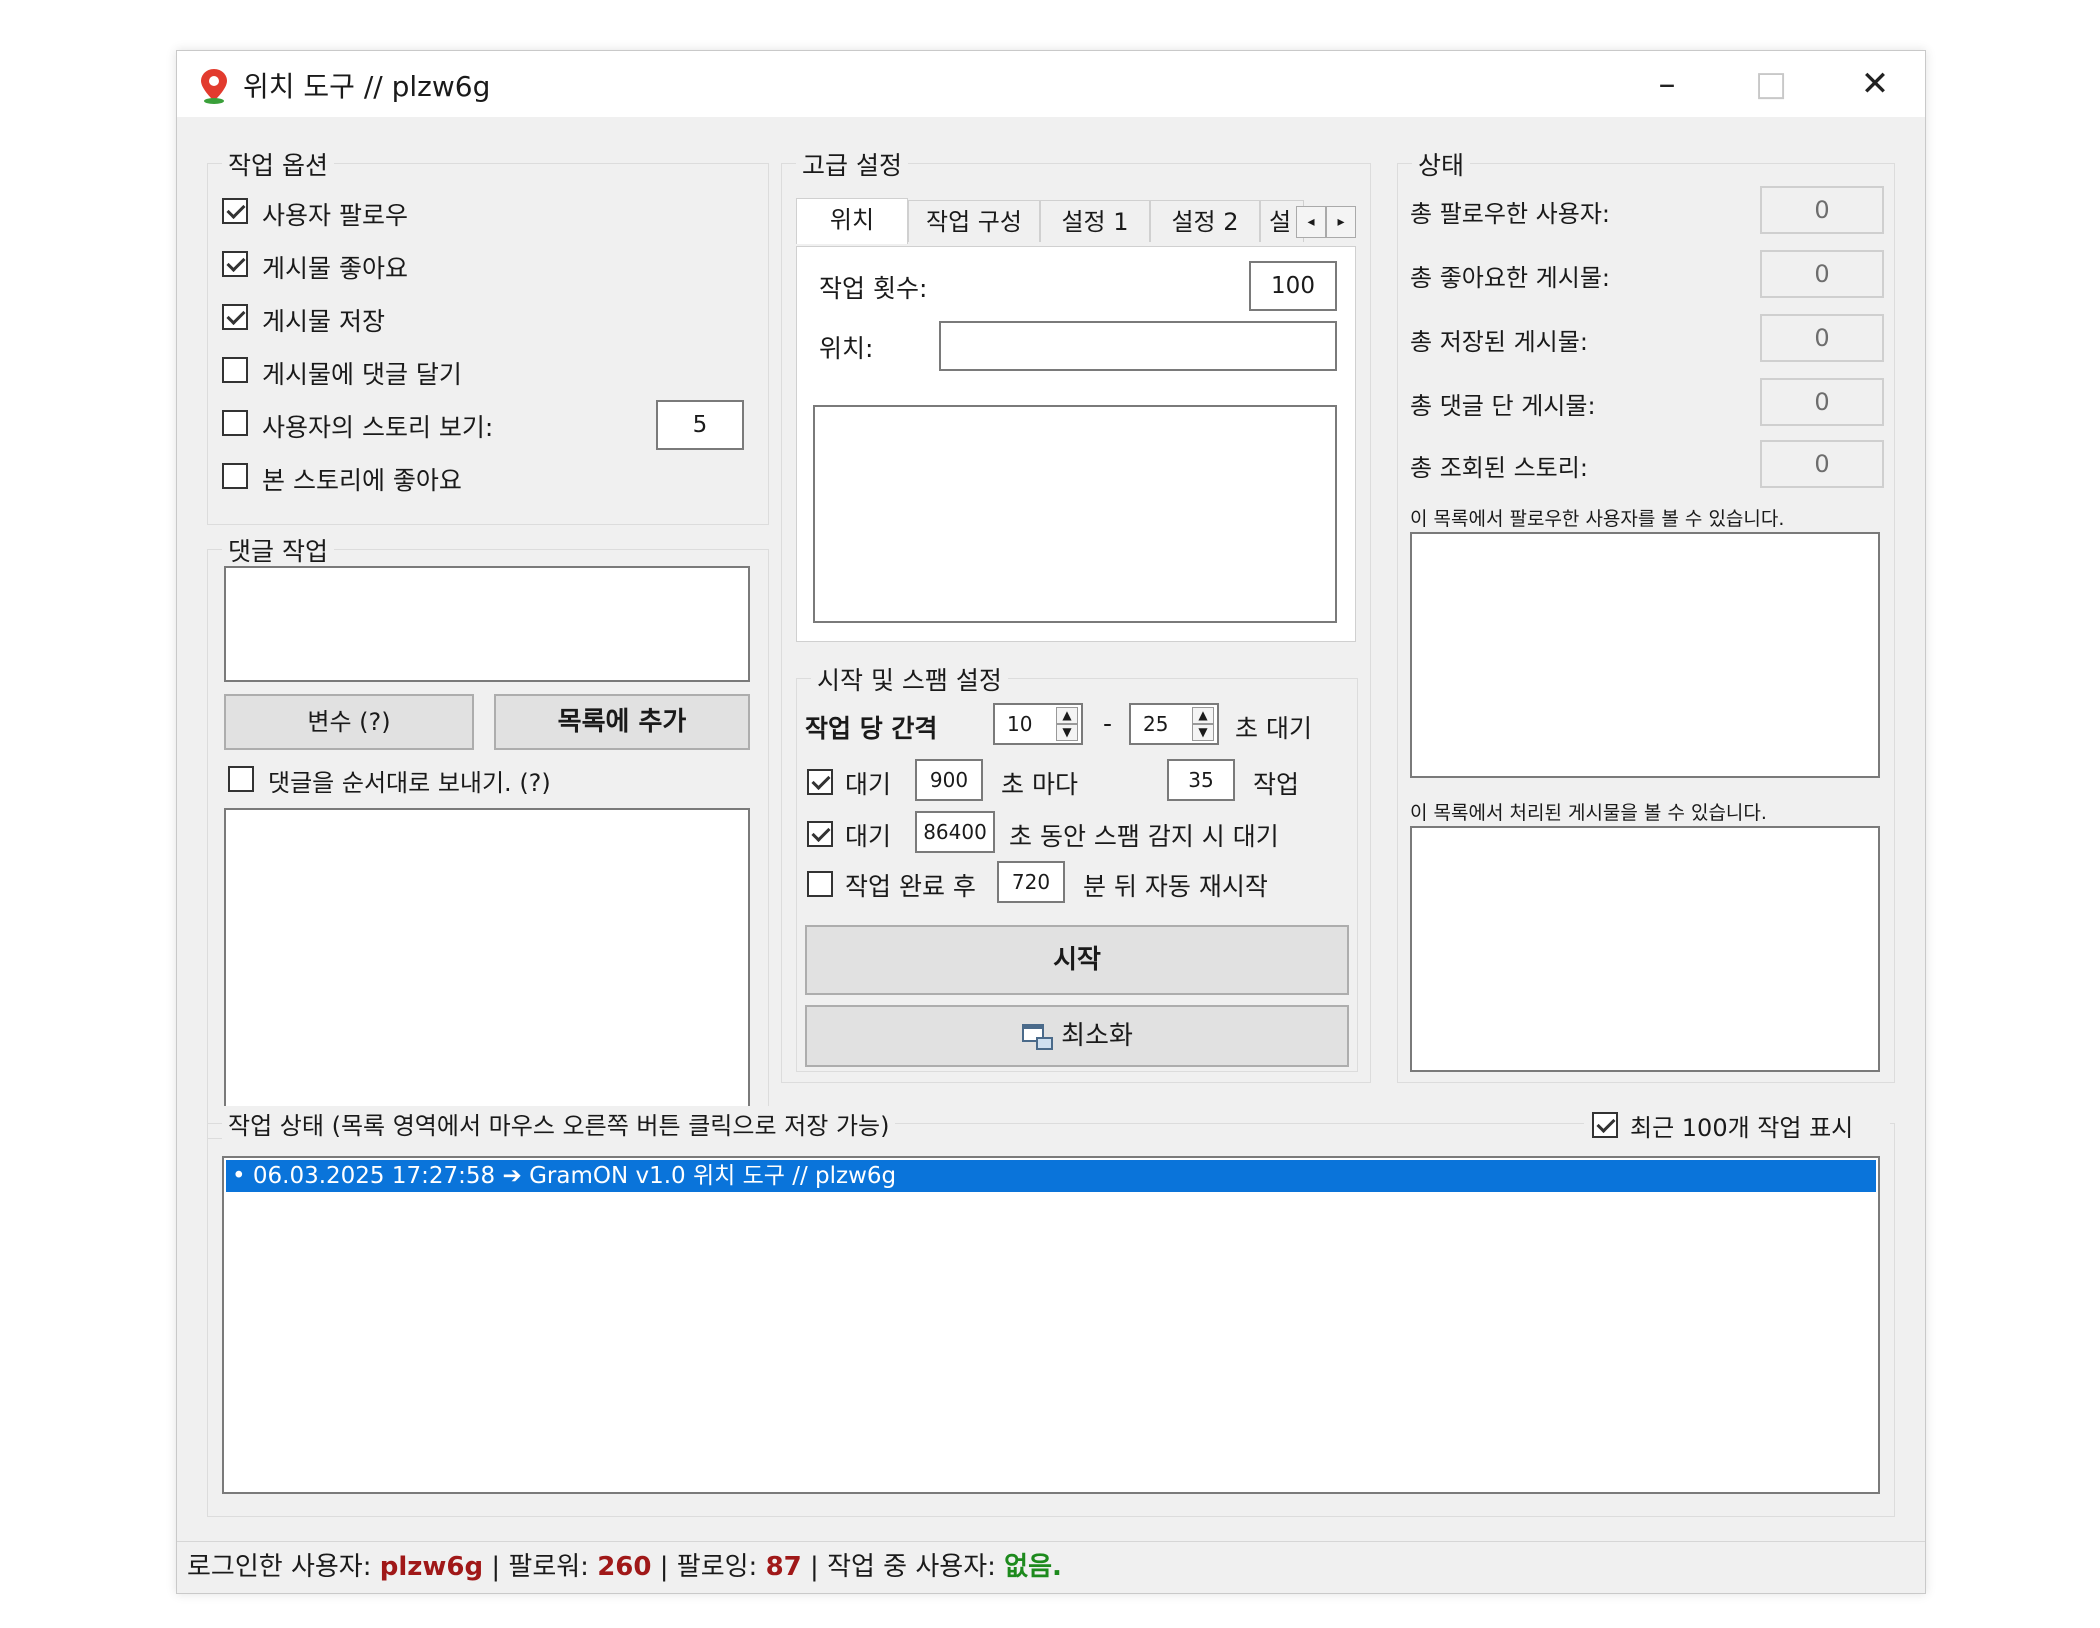 This screenshot has width=2100, height=1628. I want to click on processed-posts-list, so click(1645, 949).